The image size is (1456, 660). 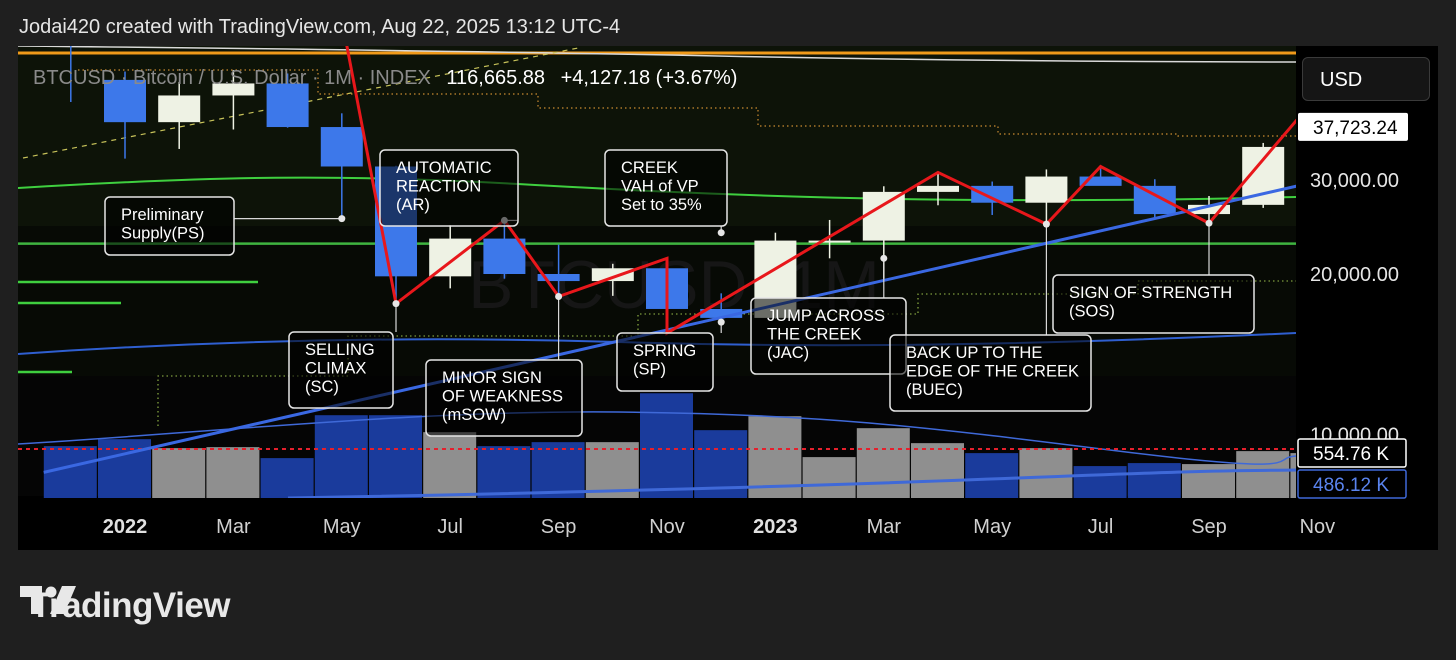 I want to click on annotation-line: (AR), so click(x=413, y=205).